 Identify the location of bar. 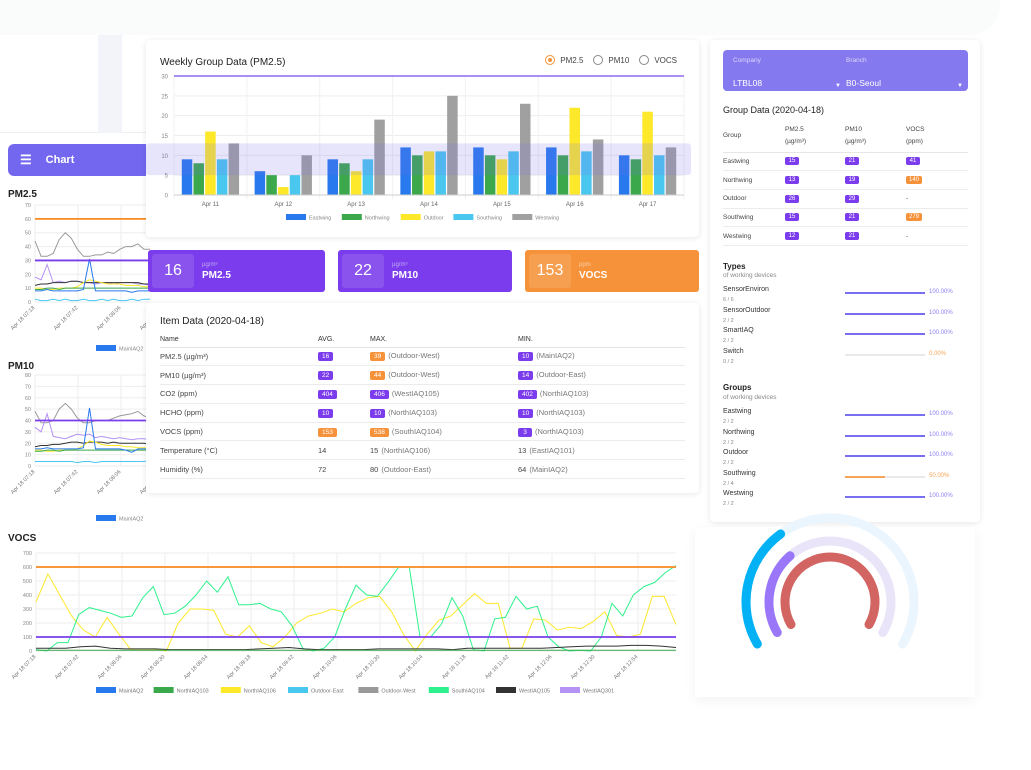
(271, 185).